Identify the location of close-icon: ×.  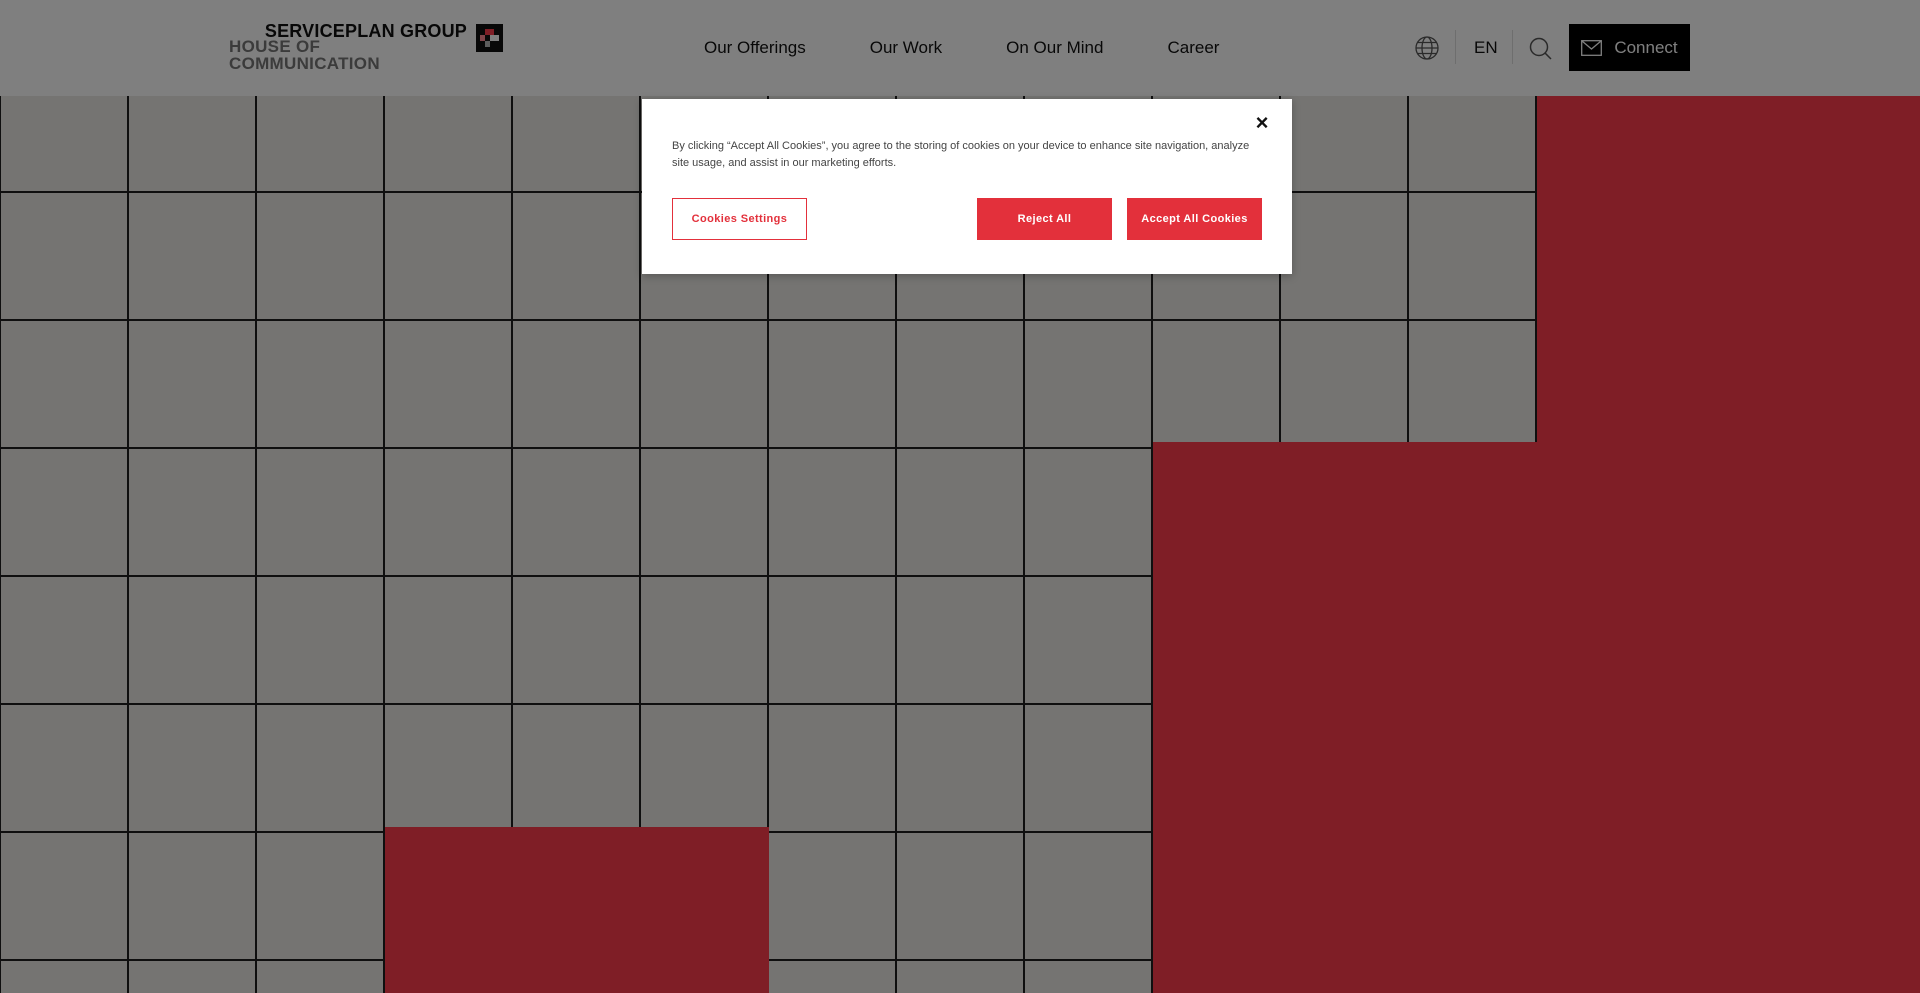
(1262, 123).